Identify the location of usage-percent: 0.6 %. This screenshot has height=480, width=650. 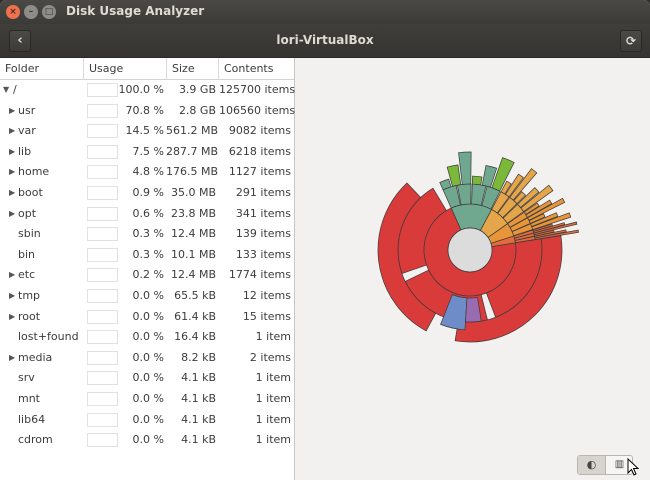
(148, 213).